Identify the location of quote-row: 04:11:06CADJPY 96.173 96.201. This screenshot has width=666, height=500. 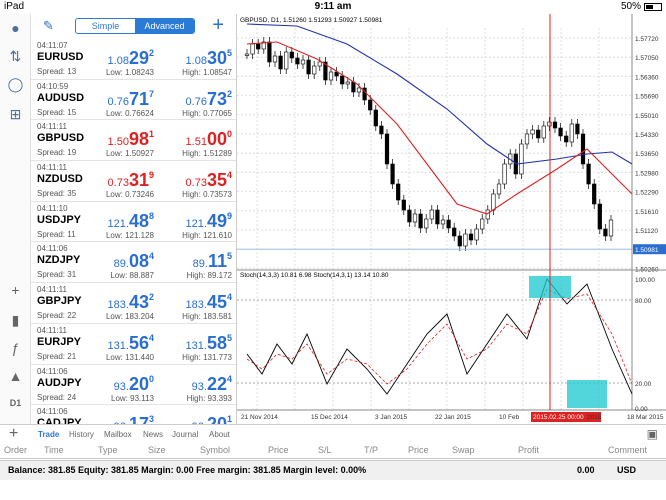
(133, 414).